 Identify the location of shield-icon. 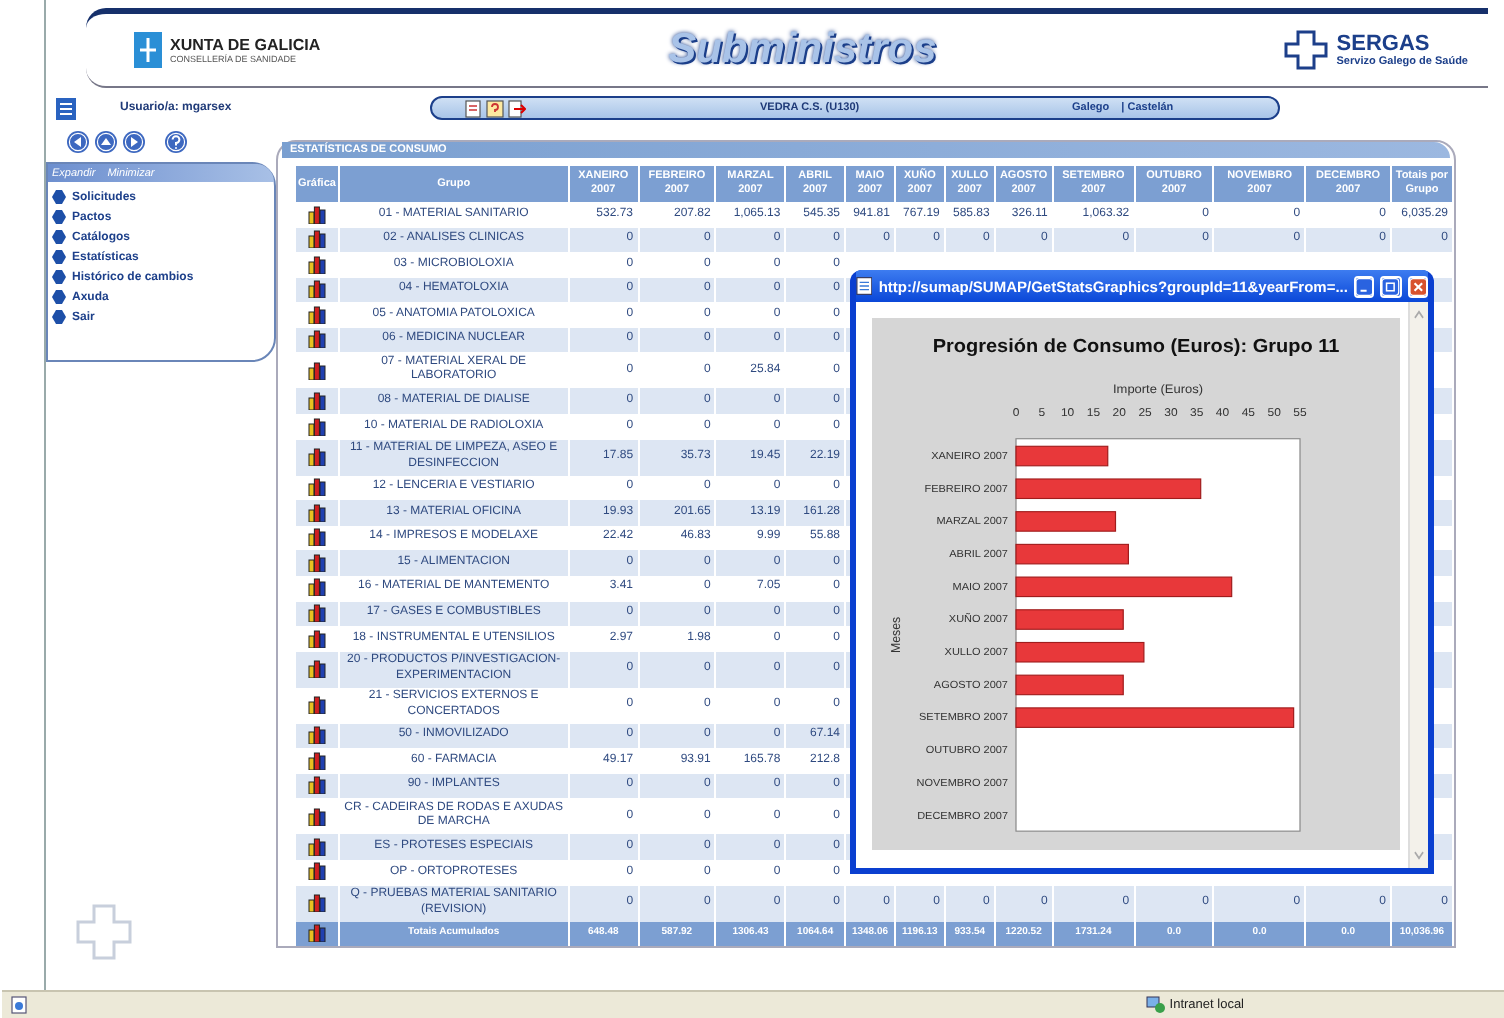
(148, 50).